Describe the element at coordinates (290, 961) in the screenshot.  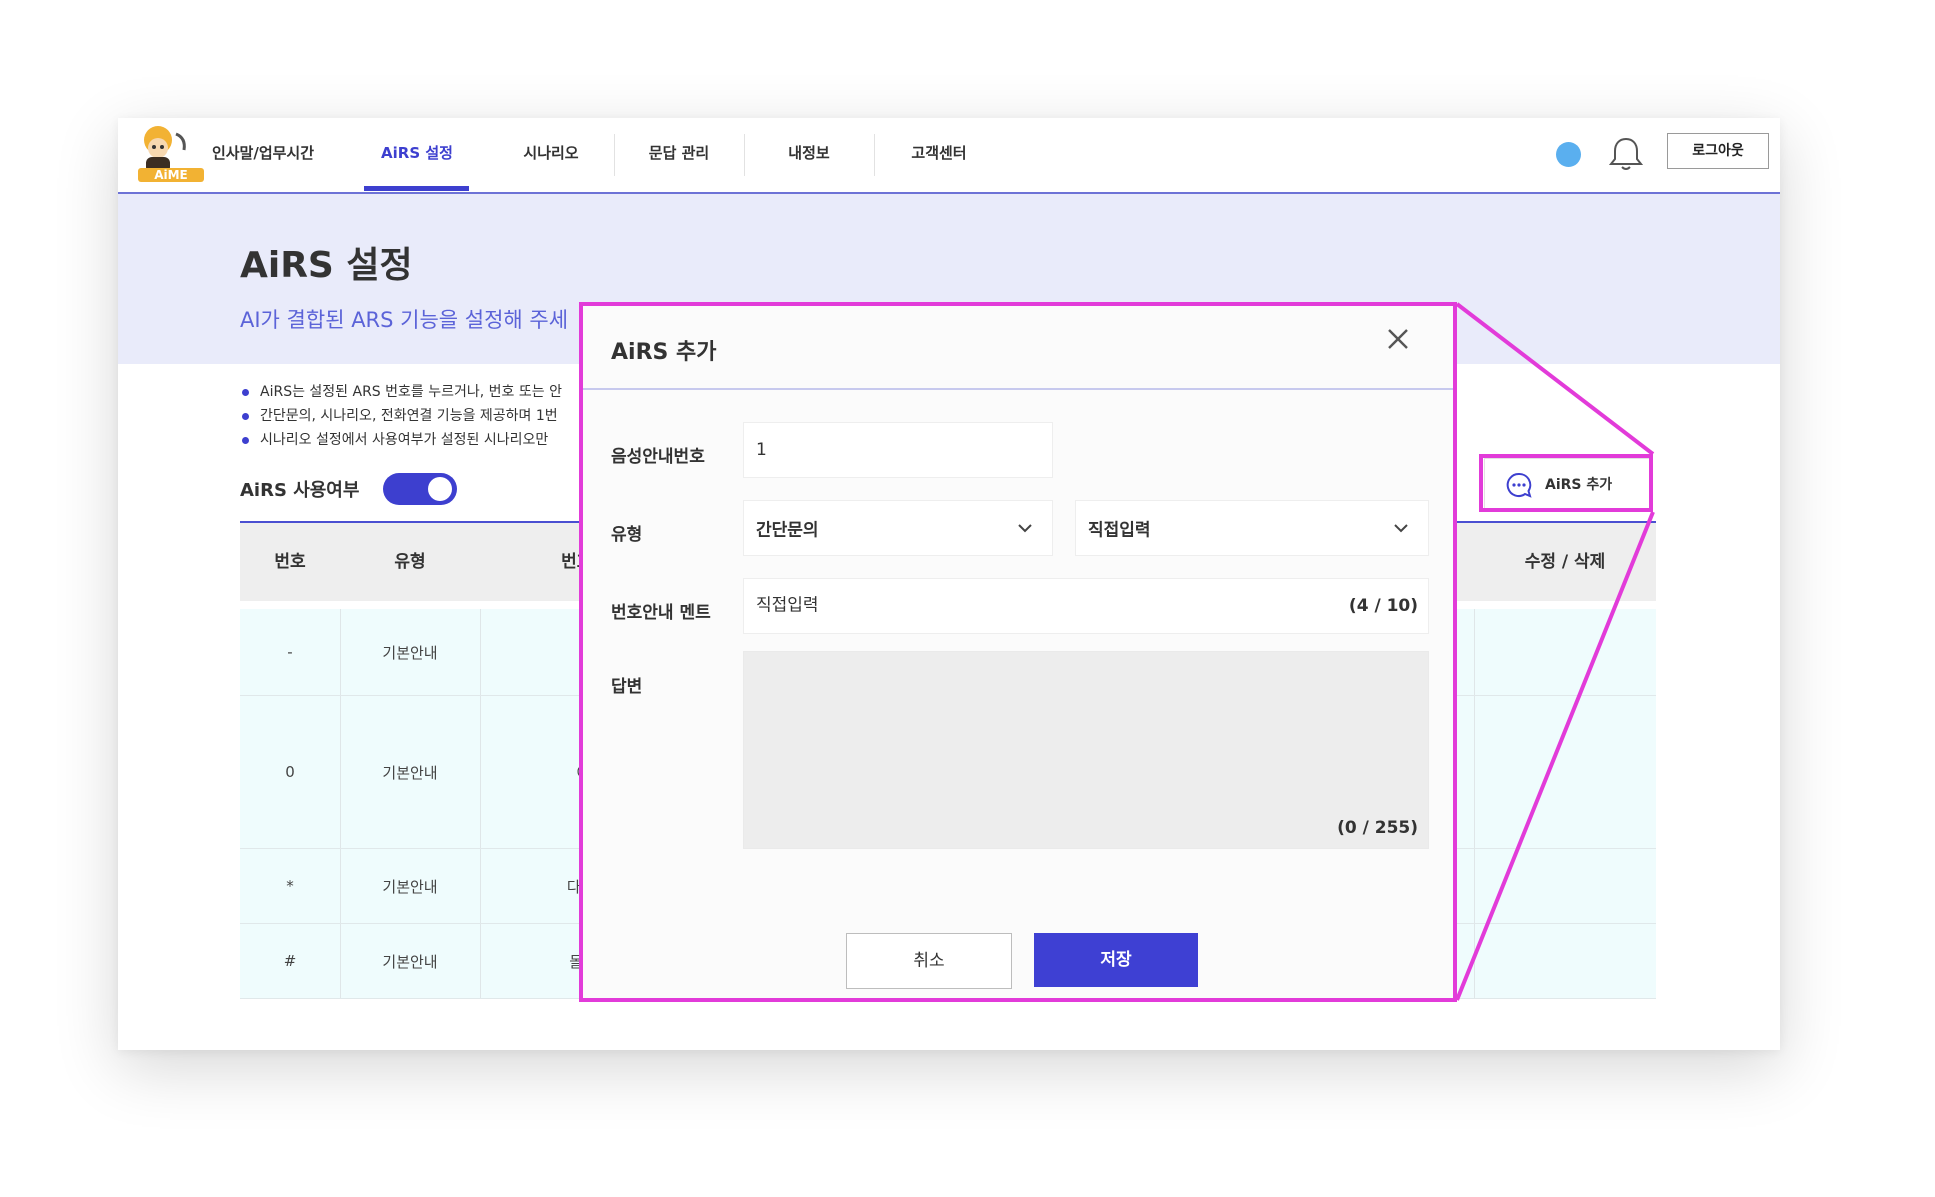
I see `cell-number: #` at that location.